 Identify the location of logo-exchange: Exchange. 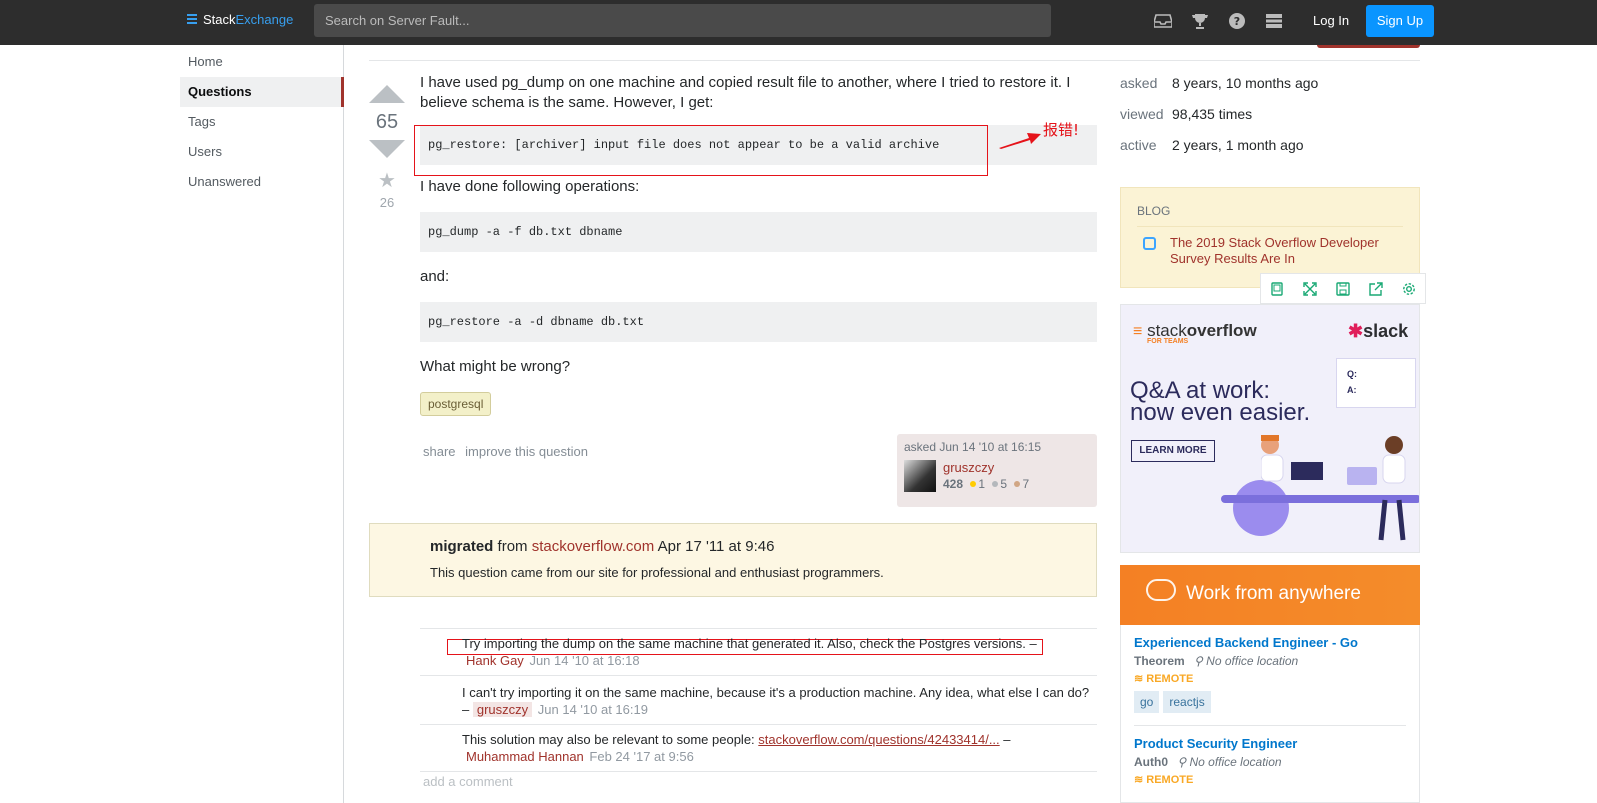
(264, 19).